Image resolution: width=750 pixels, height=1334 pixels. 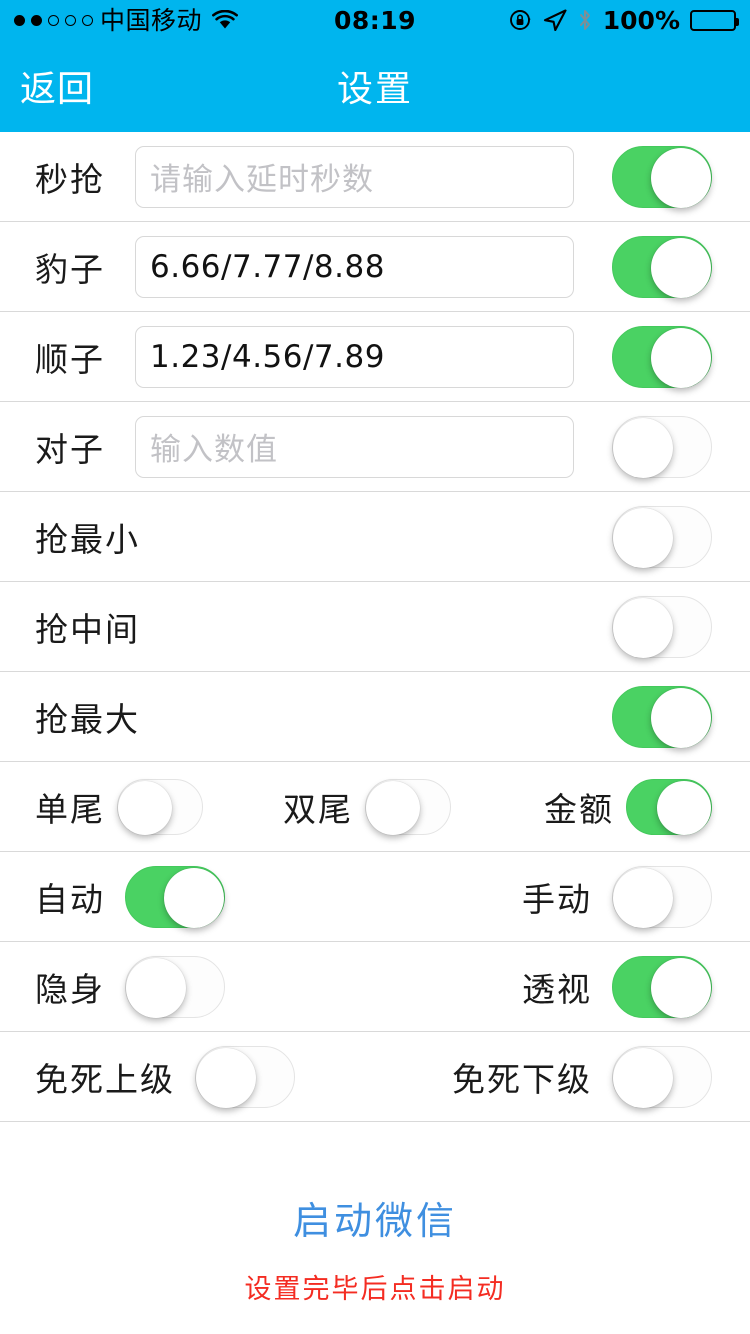 What do you see at coordinates (557, 899) in the screenshot?
I see `row-label: 手动` at bounding box center [557, 899].